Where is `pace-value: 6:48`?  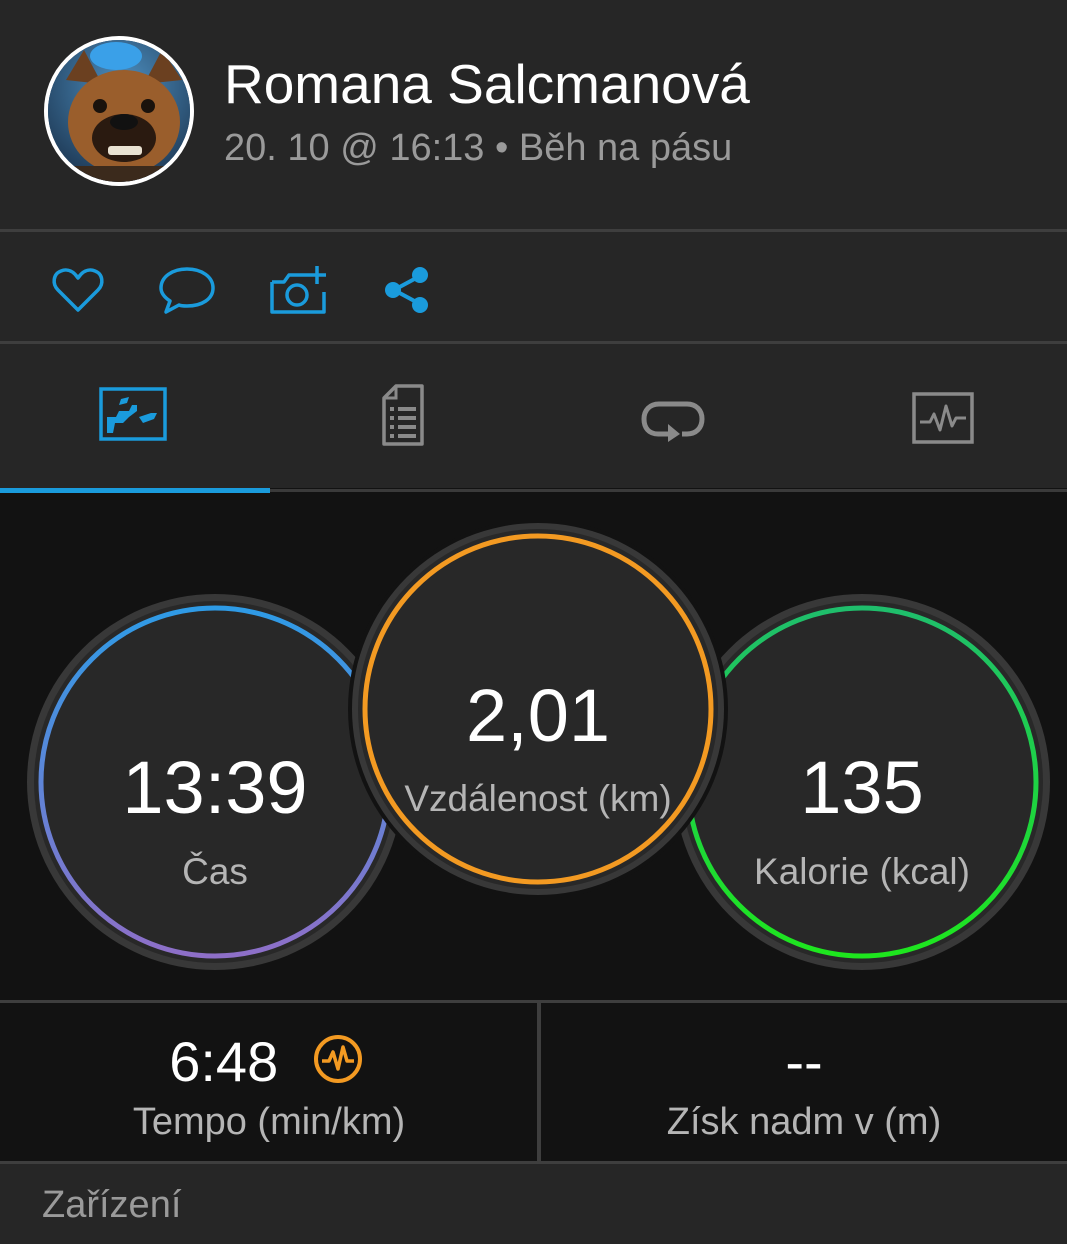
pace-value: 6:48 is located at coordinates (224, 1061).